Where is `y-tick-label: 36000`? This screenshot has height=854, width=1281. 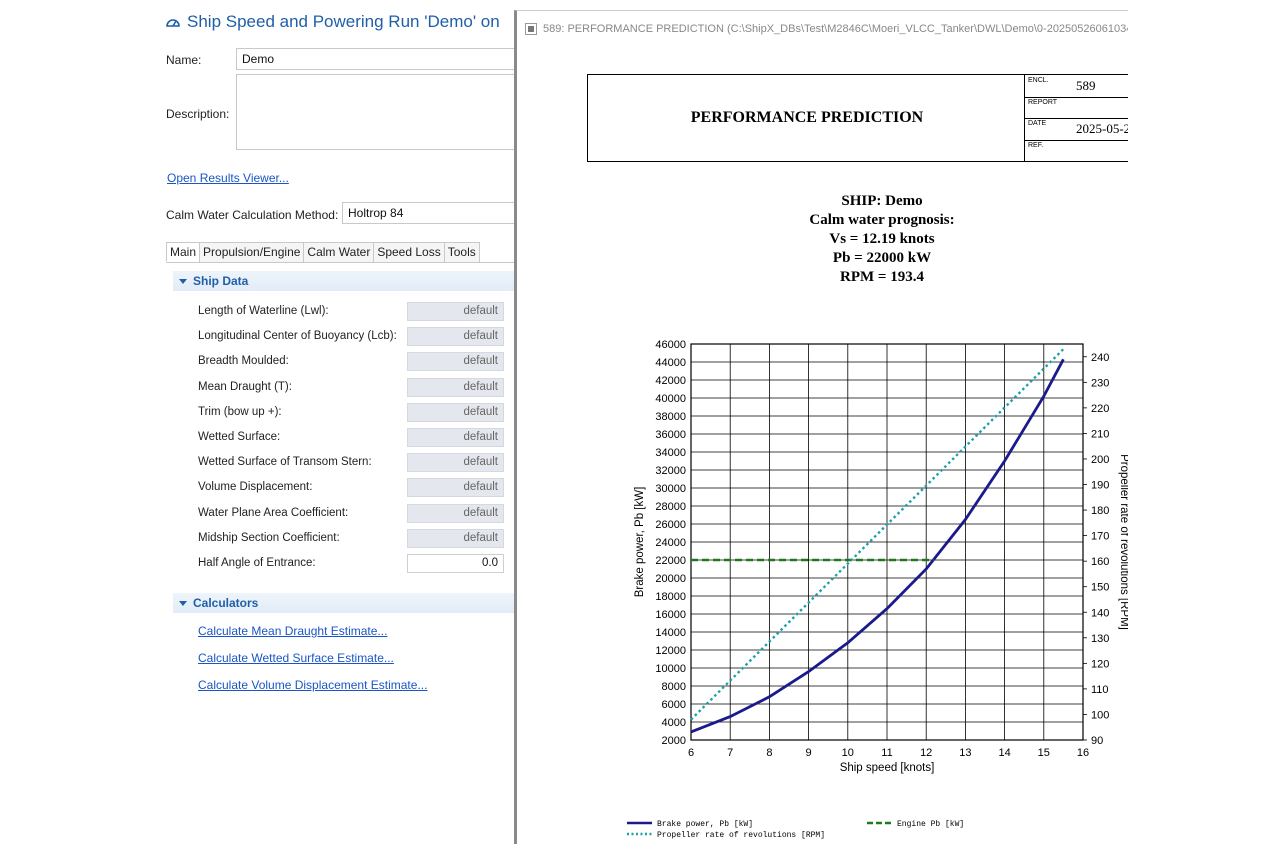 y-tick-label: 36000 is located at coordinates (670, 435).